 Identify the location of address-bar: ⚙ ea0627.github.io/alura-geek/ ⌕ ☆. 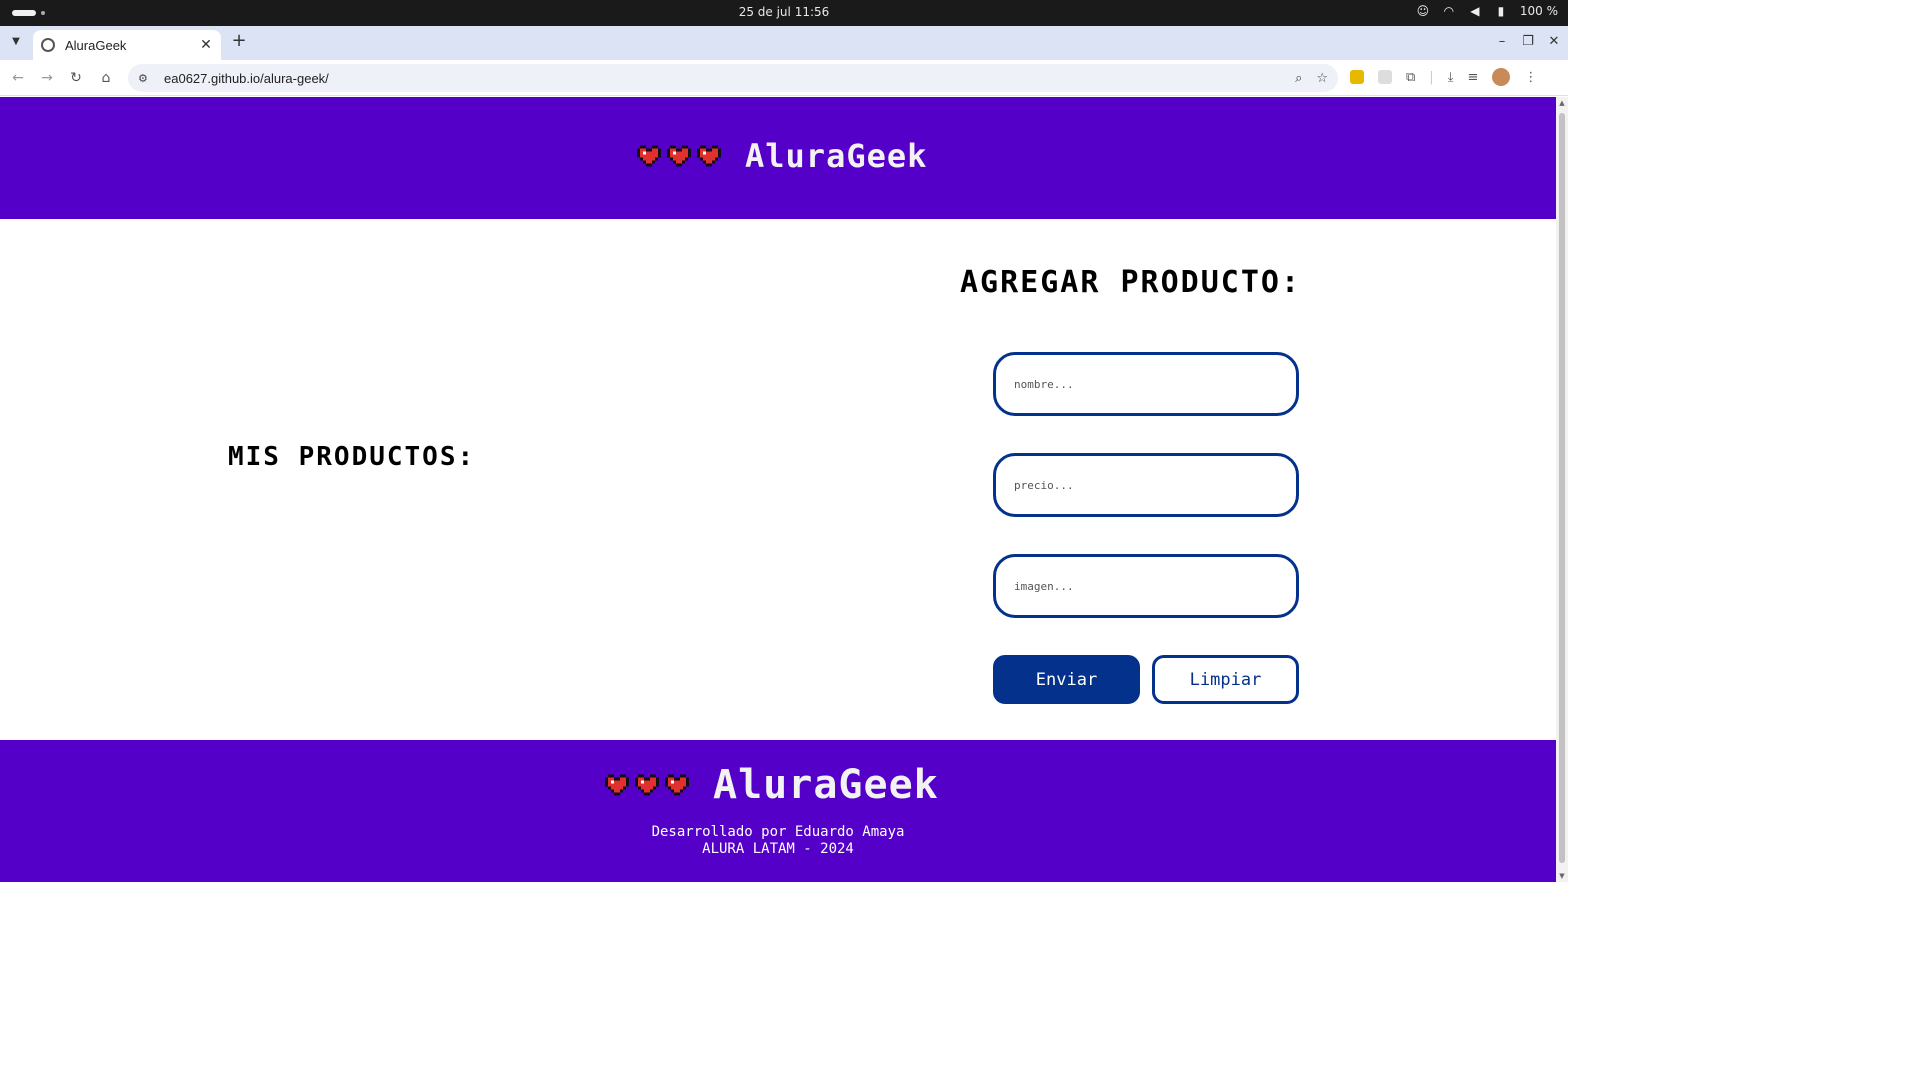
(733, 78).